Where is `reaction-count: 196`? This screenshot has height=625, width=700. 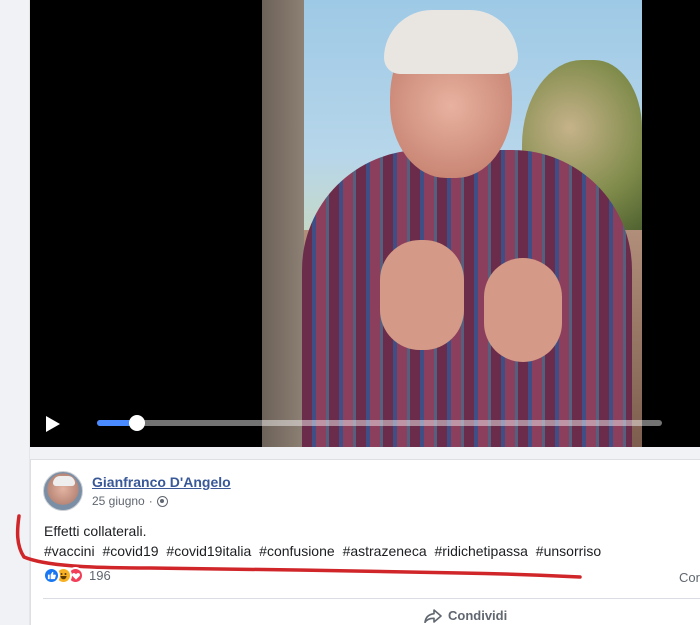
reaction-count: 196 is located at coordinates (100, 575).